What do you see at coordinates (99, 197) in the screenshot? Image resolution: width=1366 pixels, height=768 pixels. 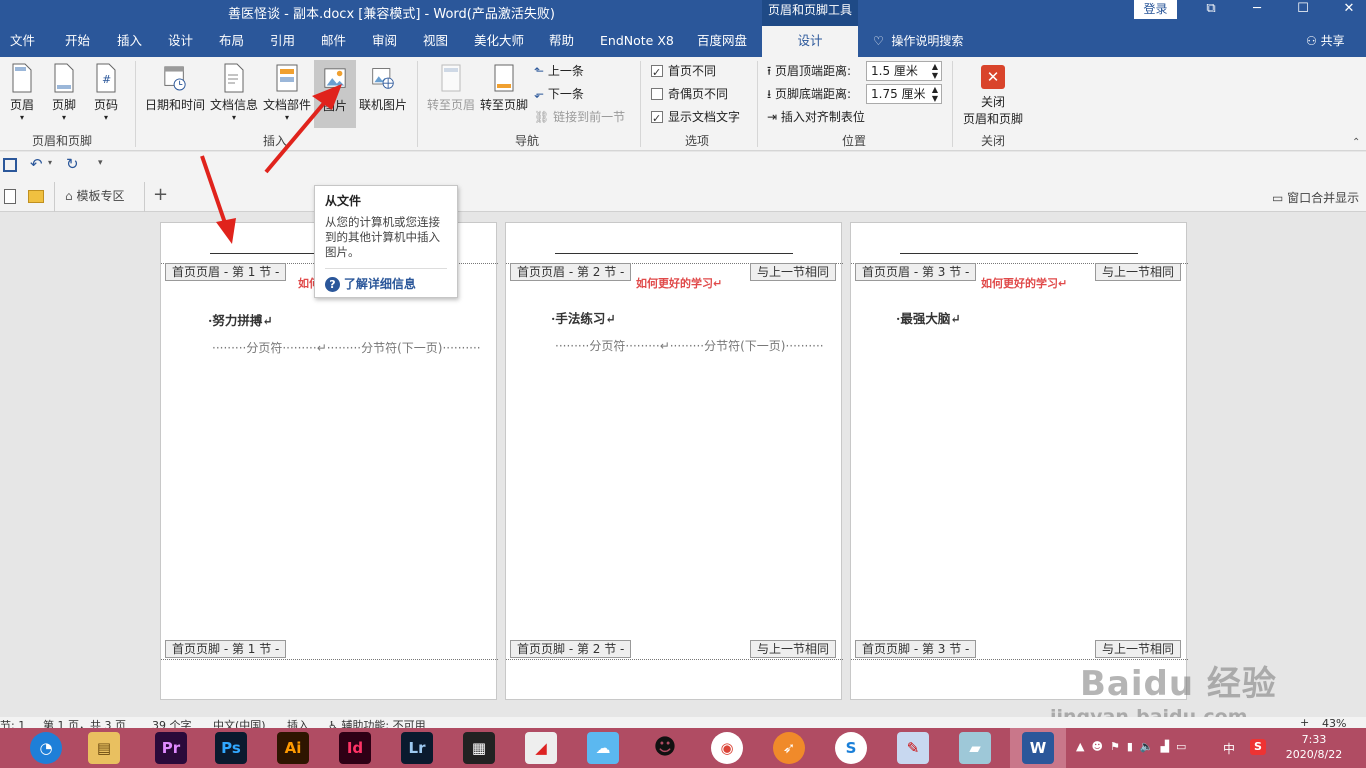 I see `template-zone-tab: ⌂ 模板专区` at bounding box center [99, 197].